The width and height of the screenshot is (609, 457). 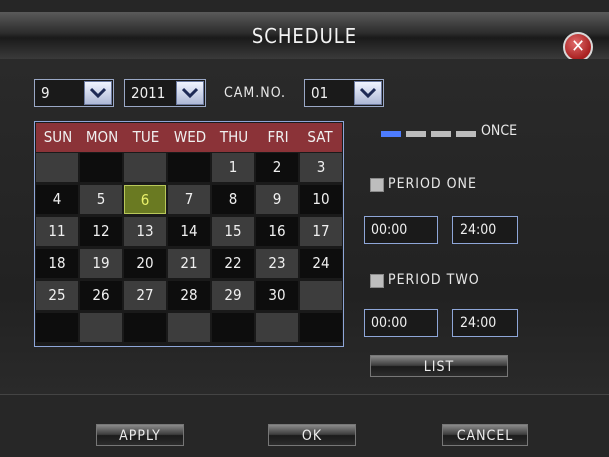 What do you see at coordinates (102, 137) in the screenshot?
I see `weekday-mon: MON` at bounding box center [102, 137].